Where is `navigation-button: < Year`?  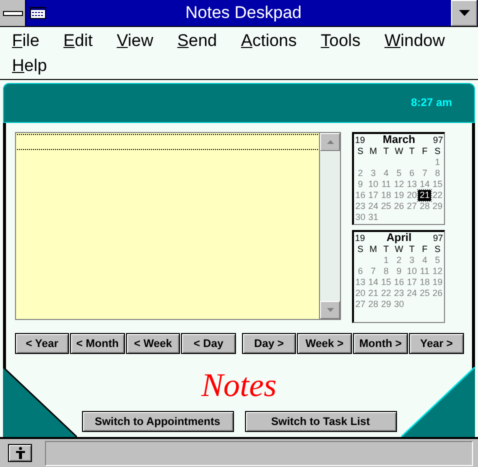
navigation-button: < Year is located at coordinates (42, 343).